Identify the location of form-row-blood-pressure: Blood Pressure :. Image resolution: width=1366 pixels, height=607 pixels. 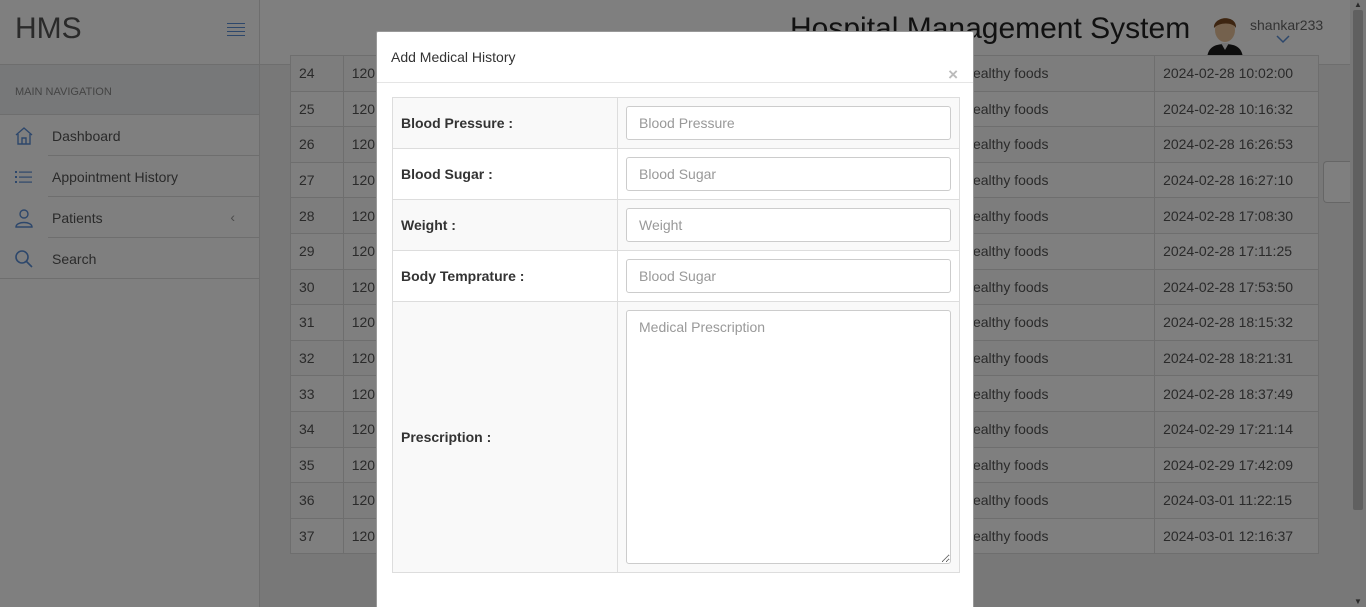
(676, 123).